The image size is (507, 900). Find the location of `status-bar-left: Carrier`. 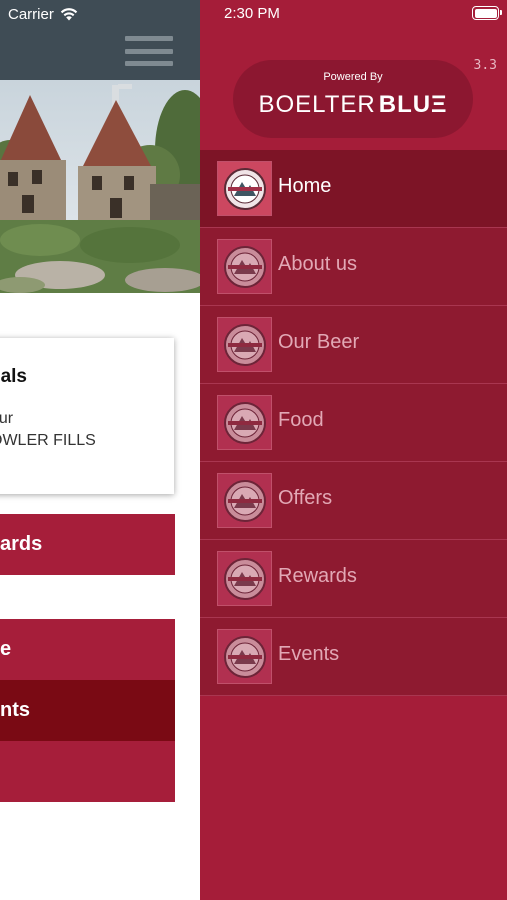

status-bar-left: Carrier is located at coordinates (43, 14).